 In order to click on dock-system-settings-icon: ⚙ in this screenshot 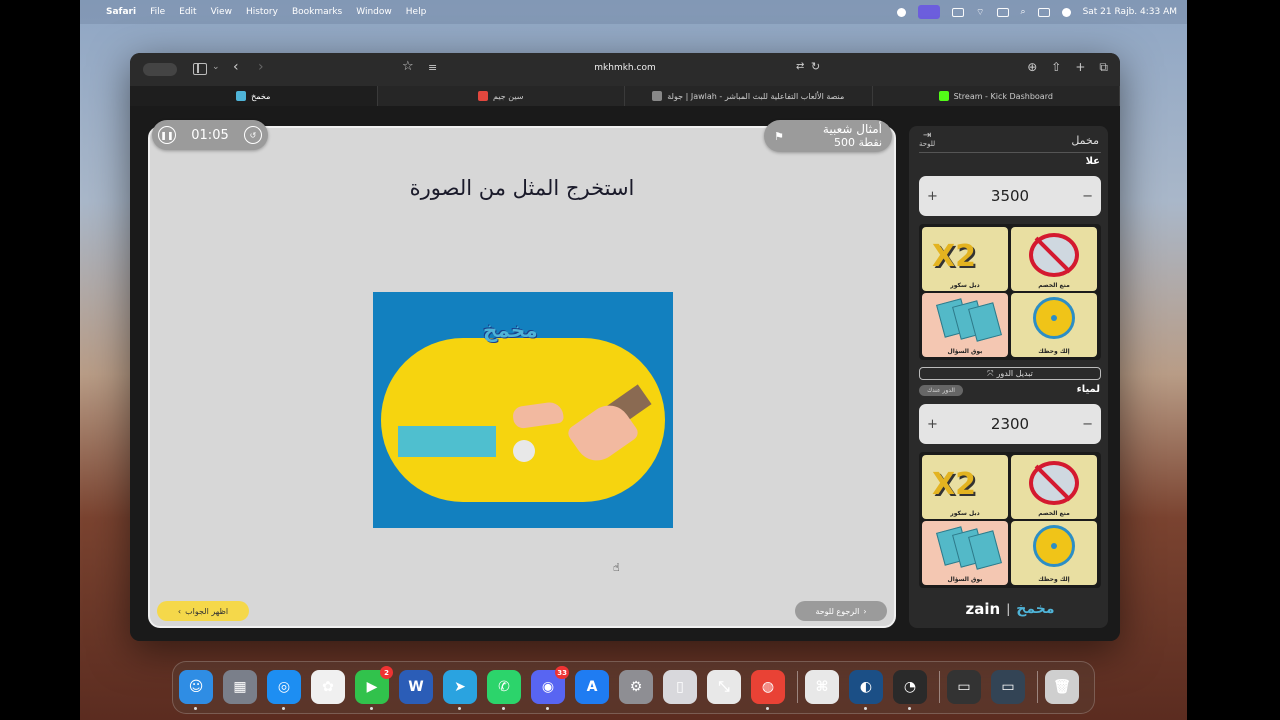, I will do `click(636, 687)`.